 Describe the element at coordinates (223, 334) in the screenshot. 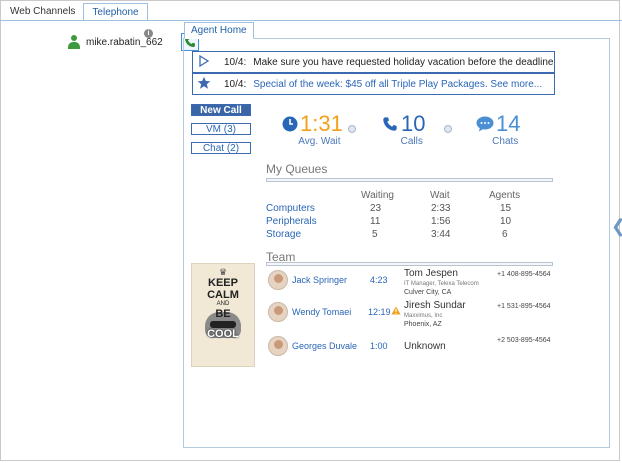

I see `poster-line: COOL` at that location.